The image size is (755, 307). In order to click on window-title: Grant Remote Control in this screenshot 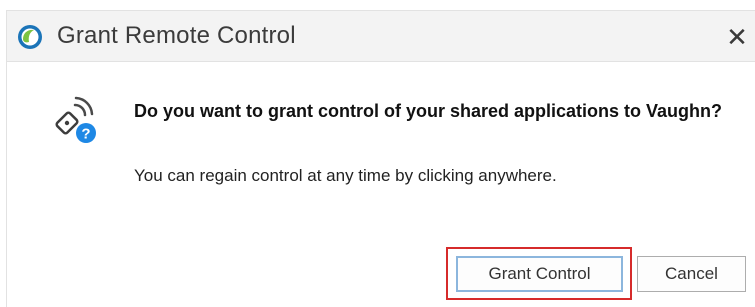, I will do `click(176, 35)`.